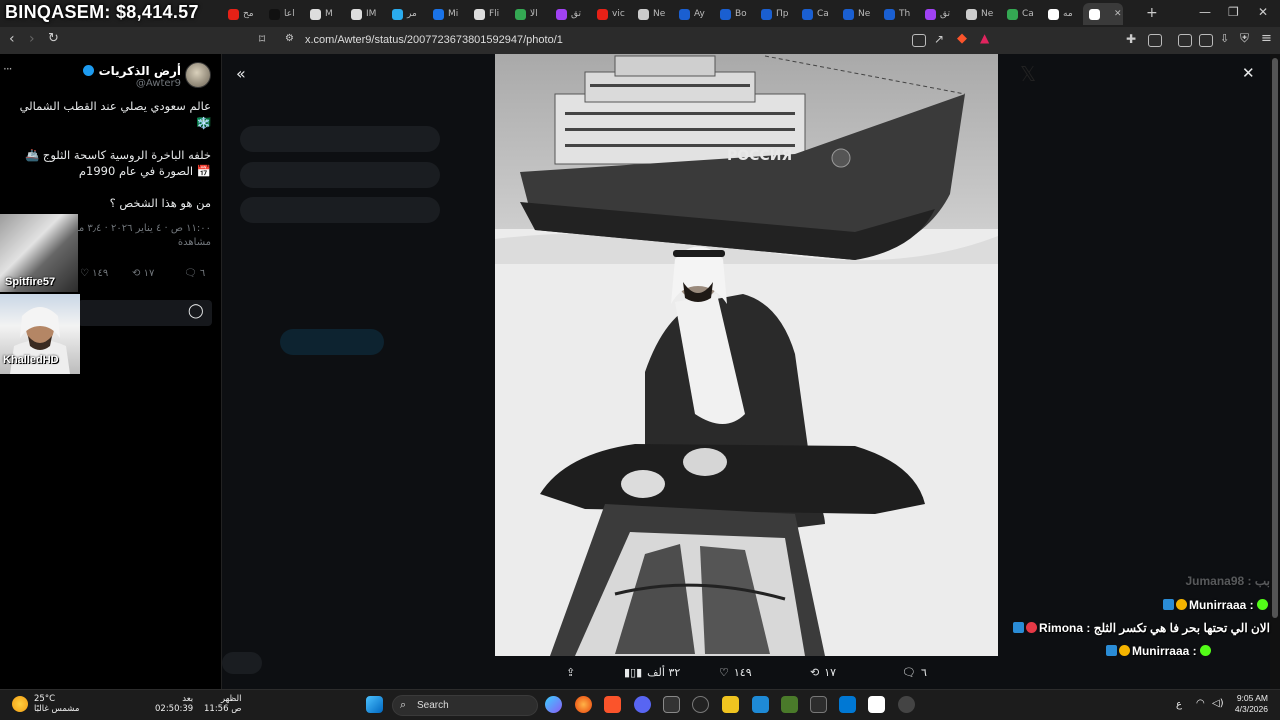 This screenshot has height=720, width=1280. What do you see at coordinates (53, 38) in the screenshot?
I see `reload-icon: ↻` at bounding box center [53, 38].